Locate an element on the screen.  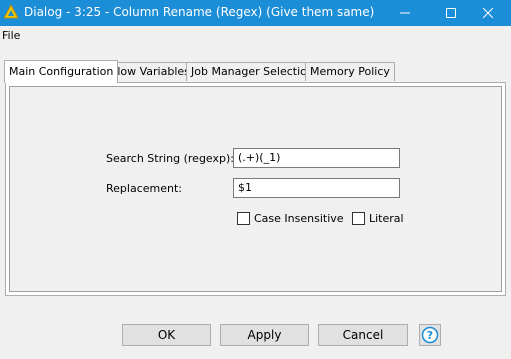
minimize-icon is located at coordinates (405, 13).